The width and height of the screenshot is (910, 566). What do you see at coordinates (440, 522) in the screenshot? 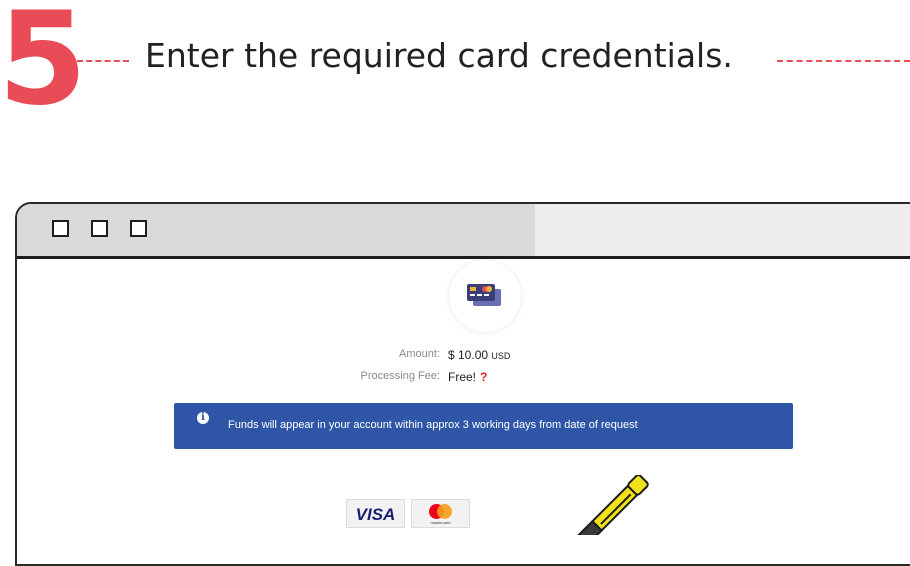
I see `mastercard-label: mastercard` at bounding box center [440, 522].